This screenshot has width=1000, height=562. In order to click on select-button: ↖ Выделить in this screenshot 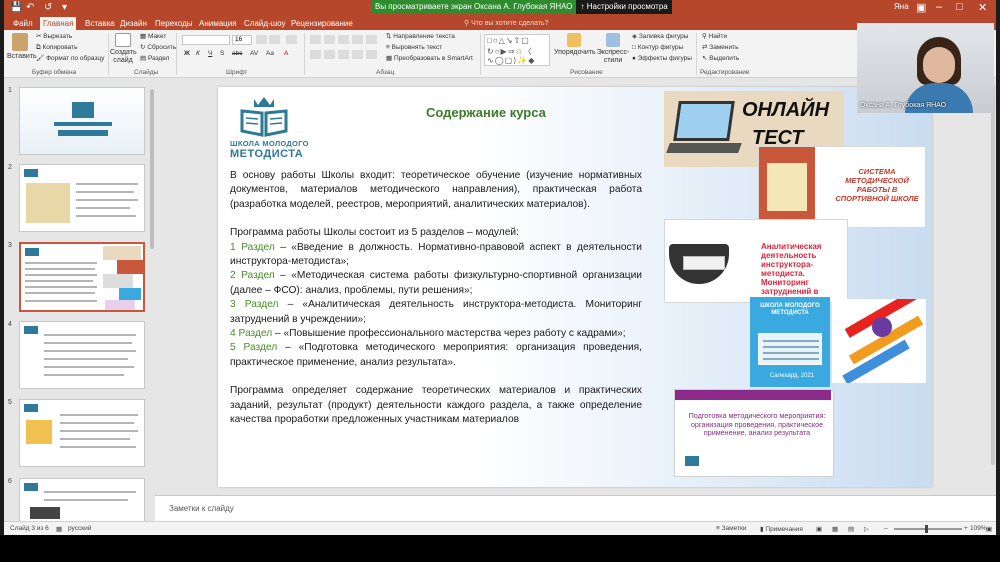, I will do `click(720, 59)`.